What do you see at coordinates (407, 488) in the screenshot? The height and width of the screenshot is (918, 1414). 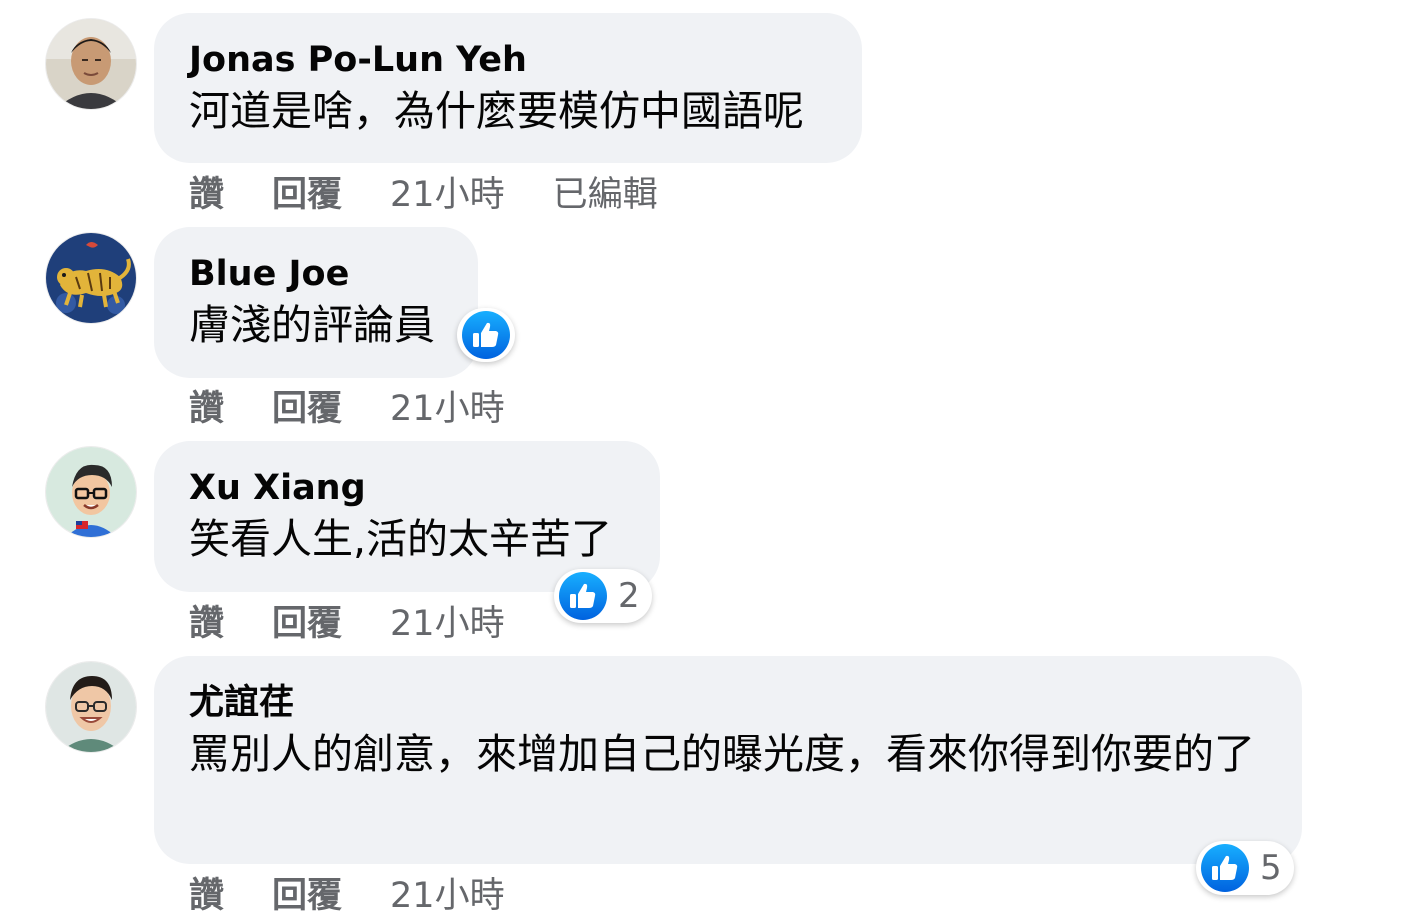 I see `comment-author: Xu Xiang` at bounding box center [407, 488].